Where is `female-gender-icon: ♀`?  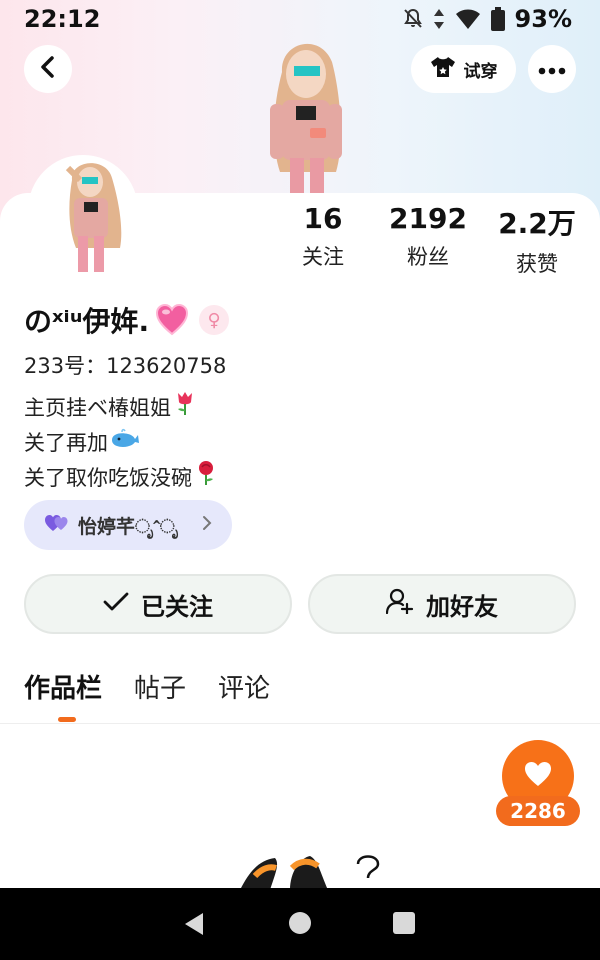 female-gender-icon: ♀ is located at coordinates (214, 320).